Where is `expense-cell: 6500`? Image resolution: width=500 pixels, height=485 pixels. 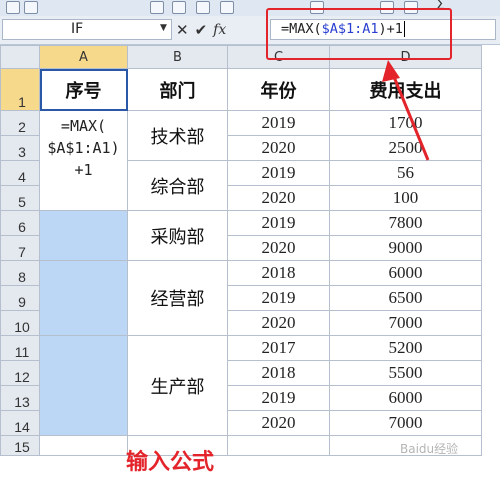 expense-cell: 6500 is located at coordinates (405, 298).